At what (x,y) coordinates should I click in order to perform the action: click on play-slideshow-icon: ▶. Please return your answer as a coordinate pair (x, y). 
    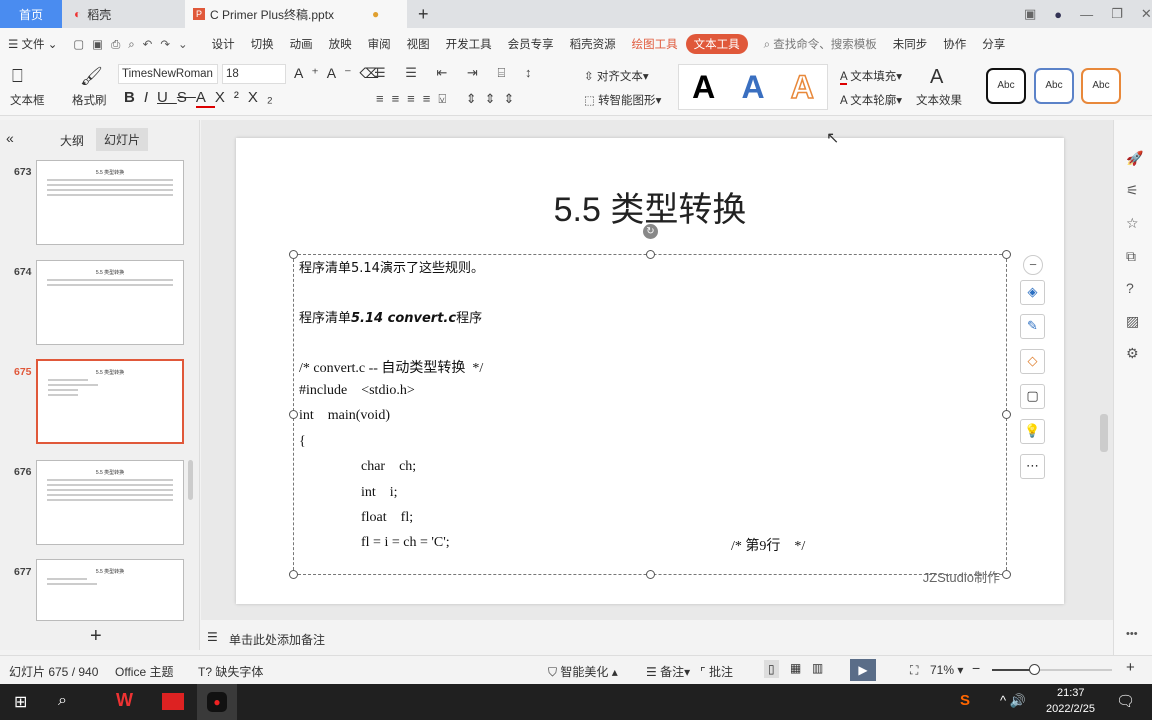
    Looking at the image, I should click on (863, 670).